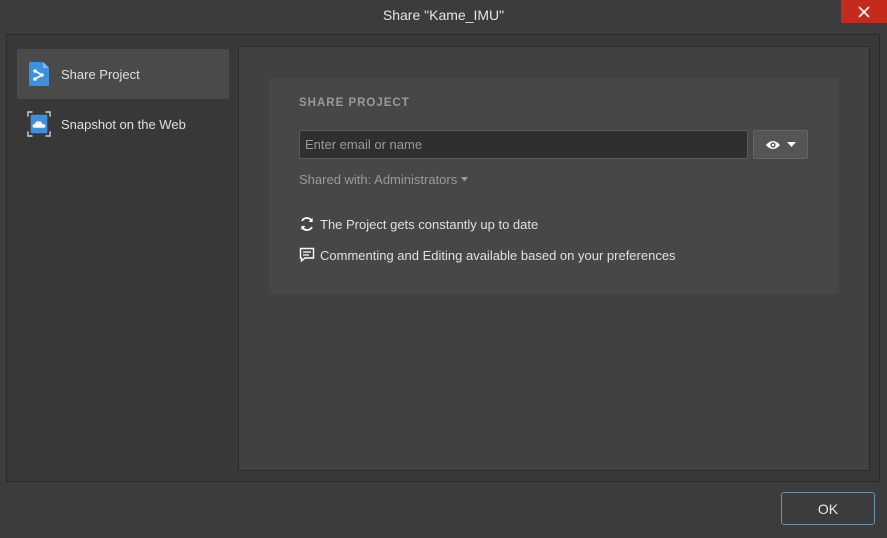 This screenshot has height=538, width=887. I want to click on comment-icon, so click(307, 255).